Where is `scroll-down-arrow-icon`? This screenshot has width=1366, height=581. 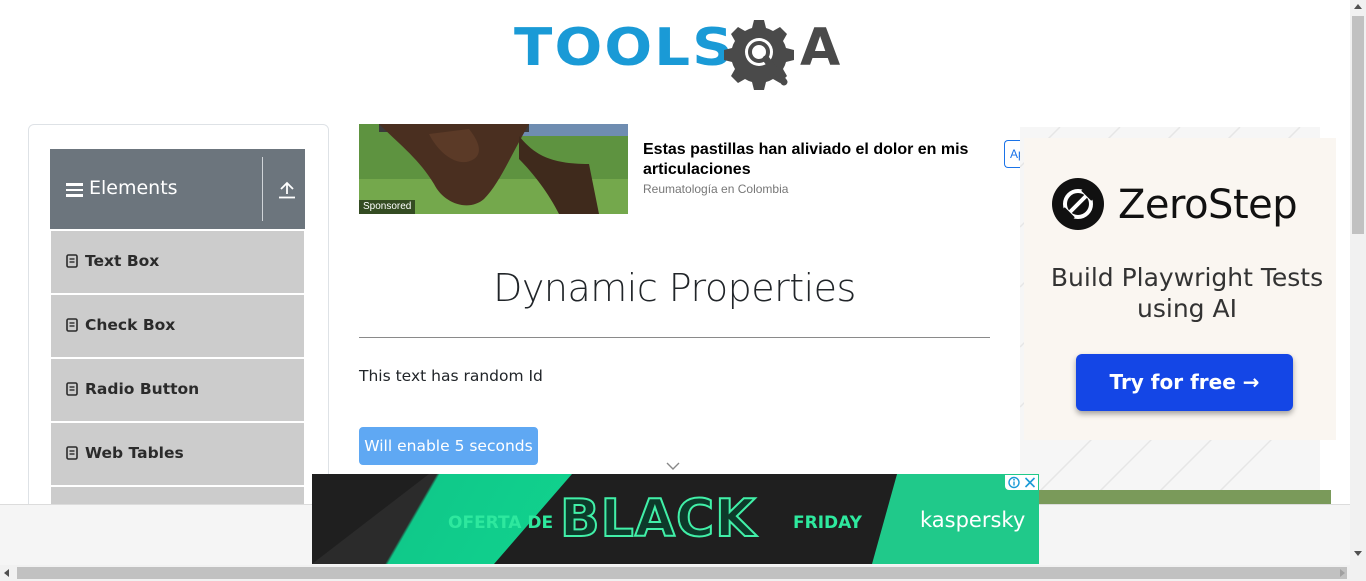 scroll-down-arrow-icon is located at coordinates (1358, 553).